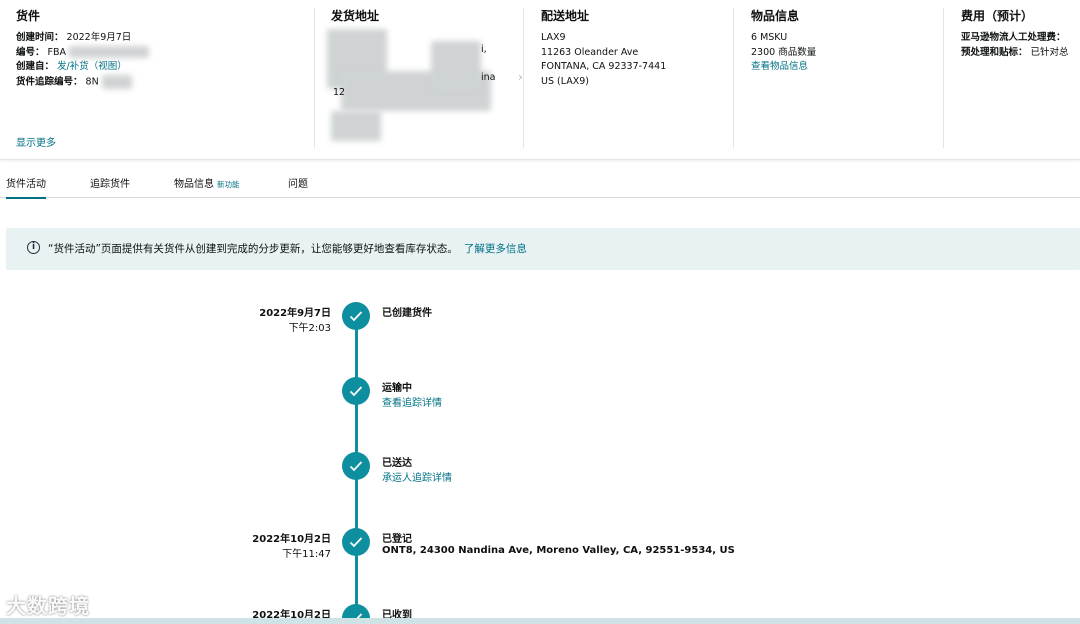 The width and height of the screenshot is (1080, 624). I want to click on event-time: 下午2:03, so click(309, 328).